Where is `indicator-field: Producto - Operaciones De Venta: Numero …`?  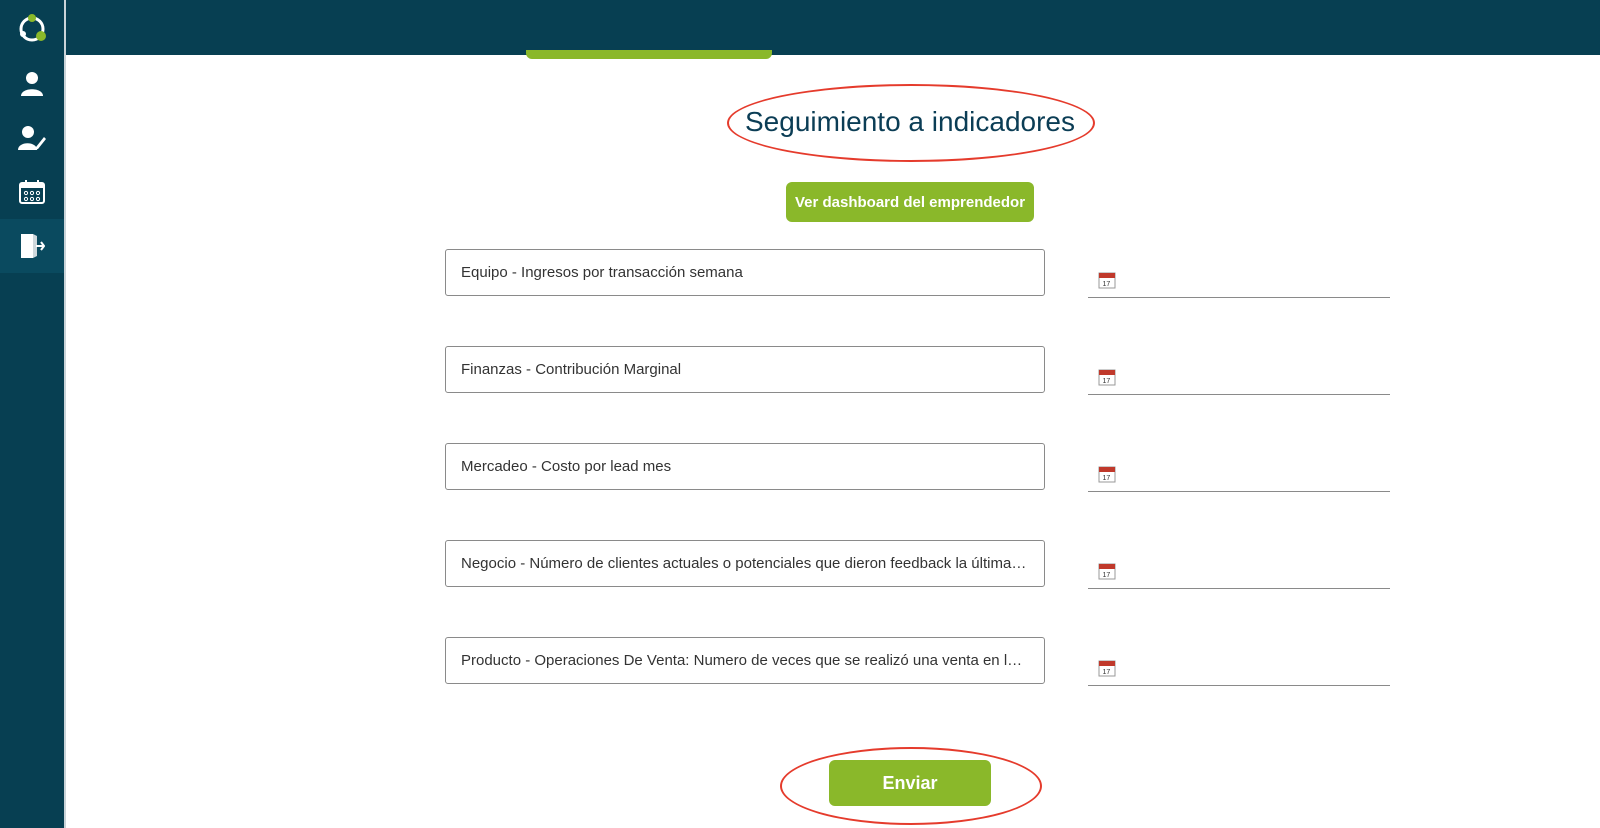 indicator-field: Producto - Operaciones De Venta: Numero … is located at coordinates (745, 660).